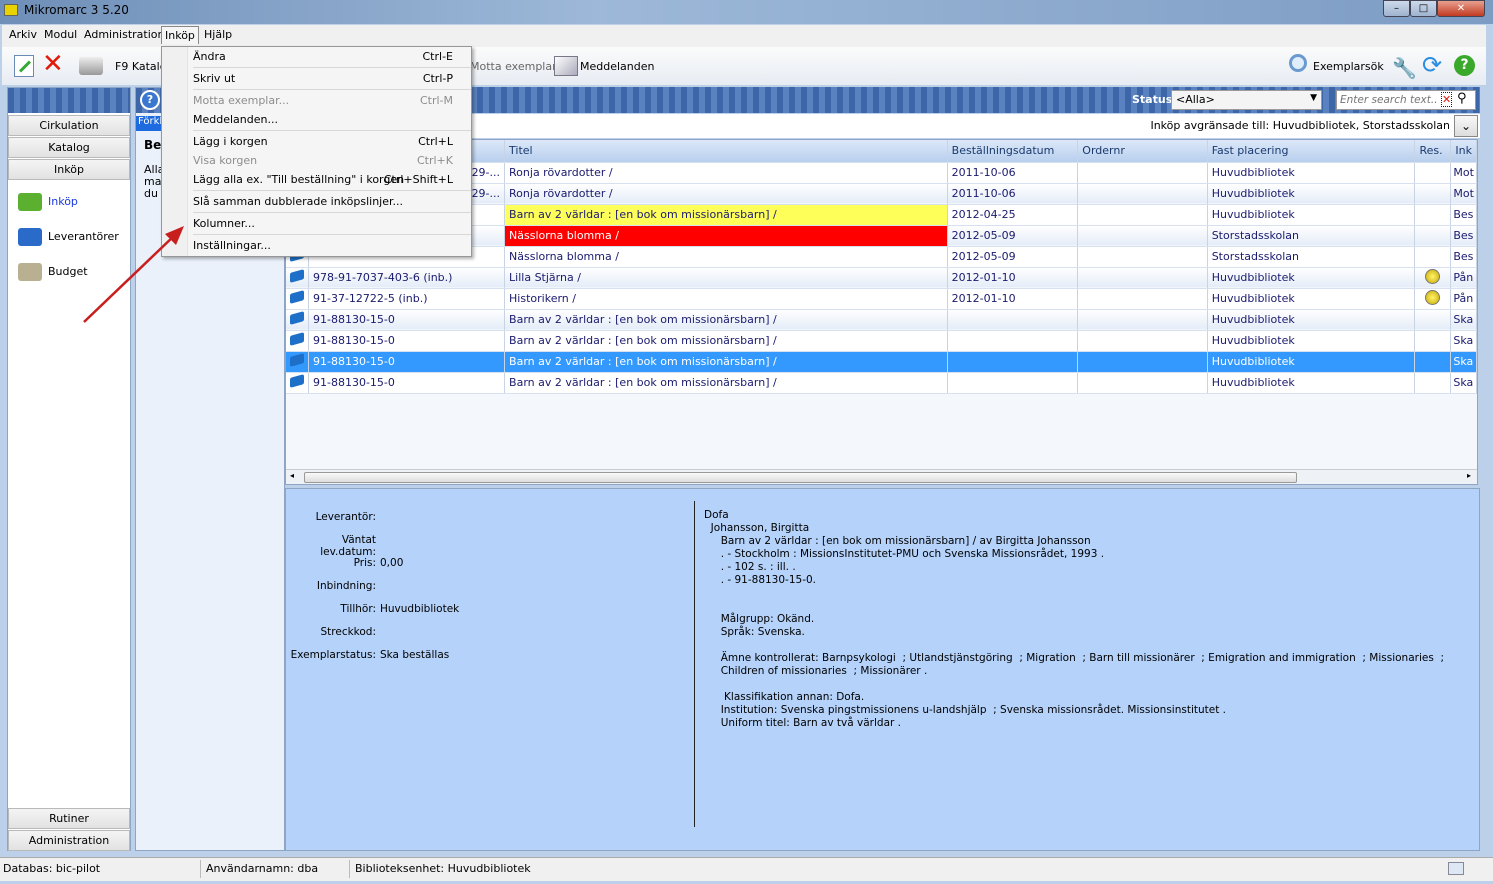  Describe the element at coordinates (726, 151) in the screenshot. I see `column-header: Titel` at that location.